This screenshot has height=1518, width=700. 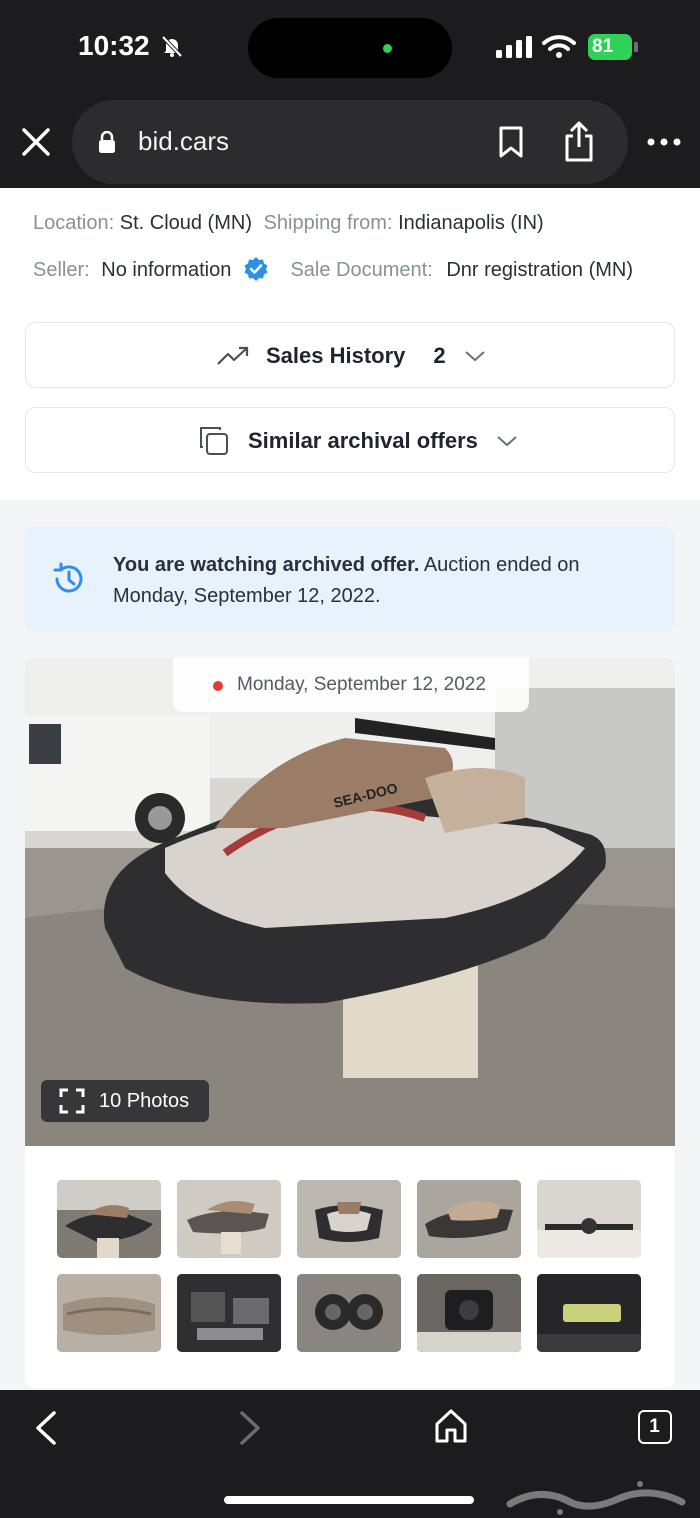 What do you see at coordinates (350, 1454) in the screenshot?
I see `browser-bottom-toolbar: 1` at bounding box center [350, 1454].